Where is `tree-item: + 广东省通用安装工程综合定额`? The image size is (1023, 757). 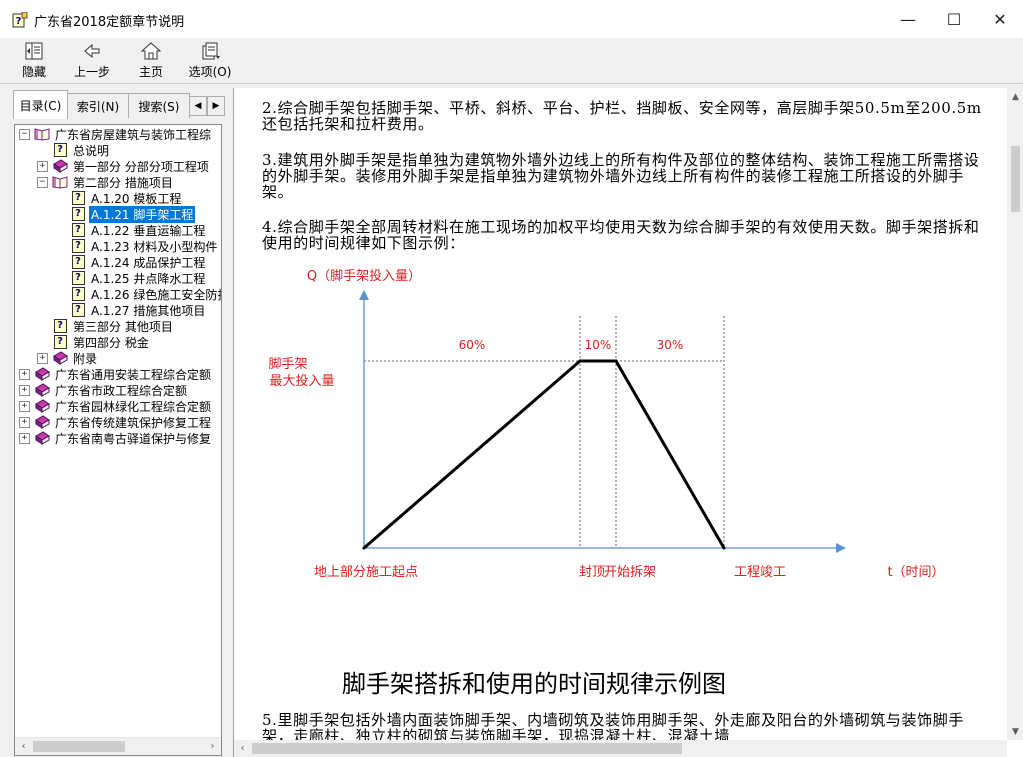
tree-item: + 广东省通用安装工程综合定额 is located at coordinates (116, 374).